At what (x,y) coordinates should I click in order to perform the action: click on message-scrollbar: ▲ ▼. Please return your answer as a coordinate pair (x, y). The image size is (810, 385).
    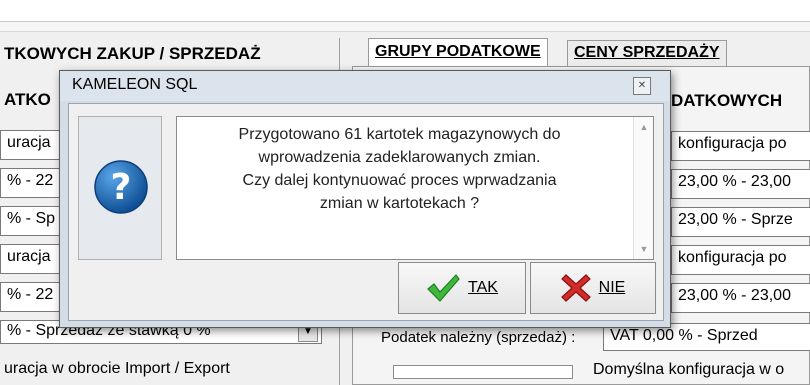
    Looking at the image, I should click on (643, 188).